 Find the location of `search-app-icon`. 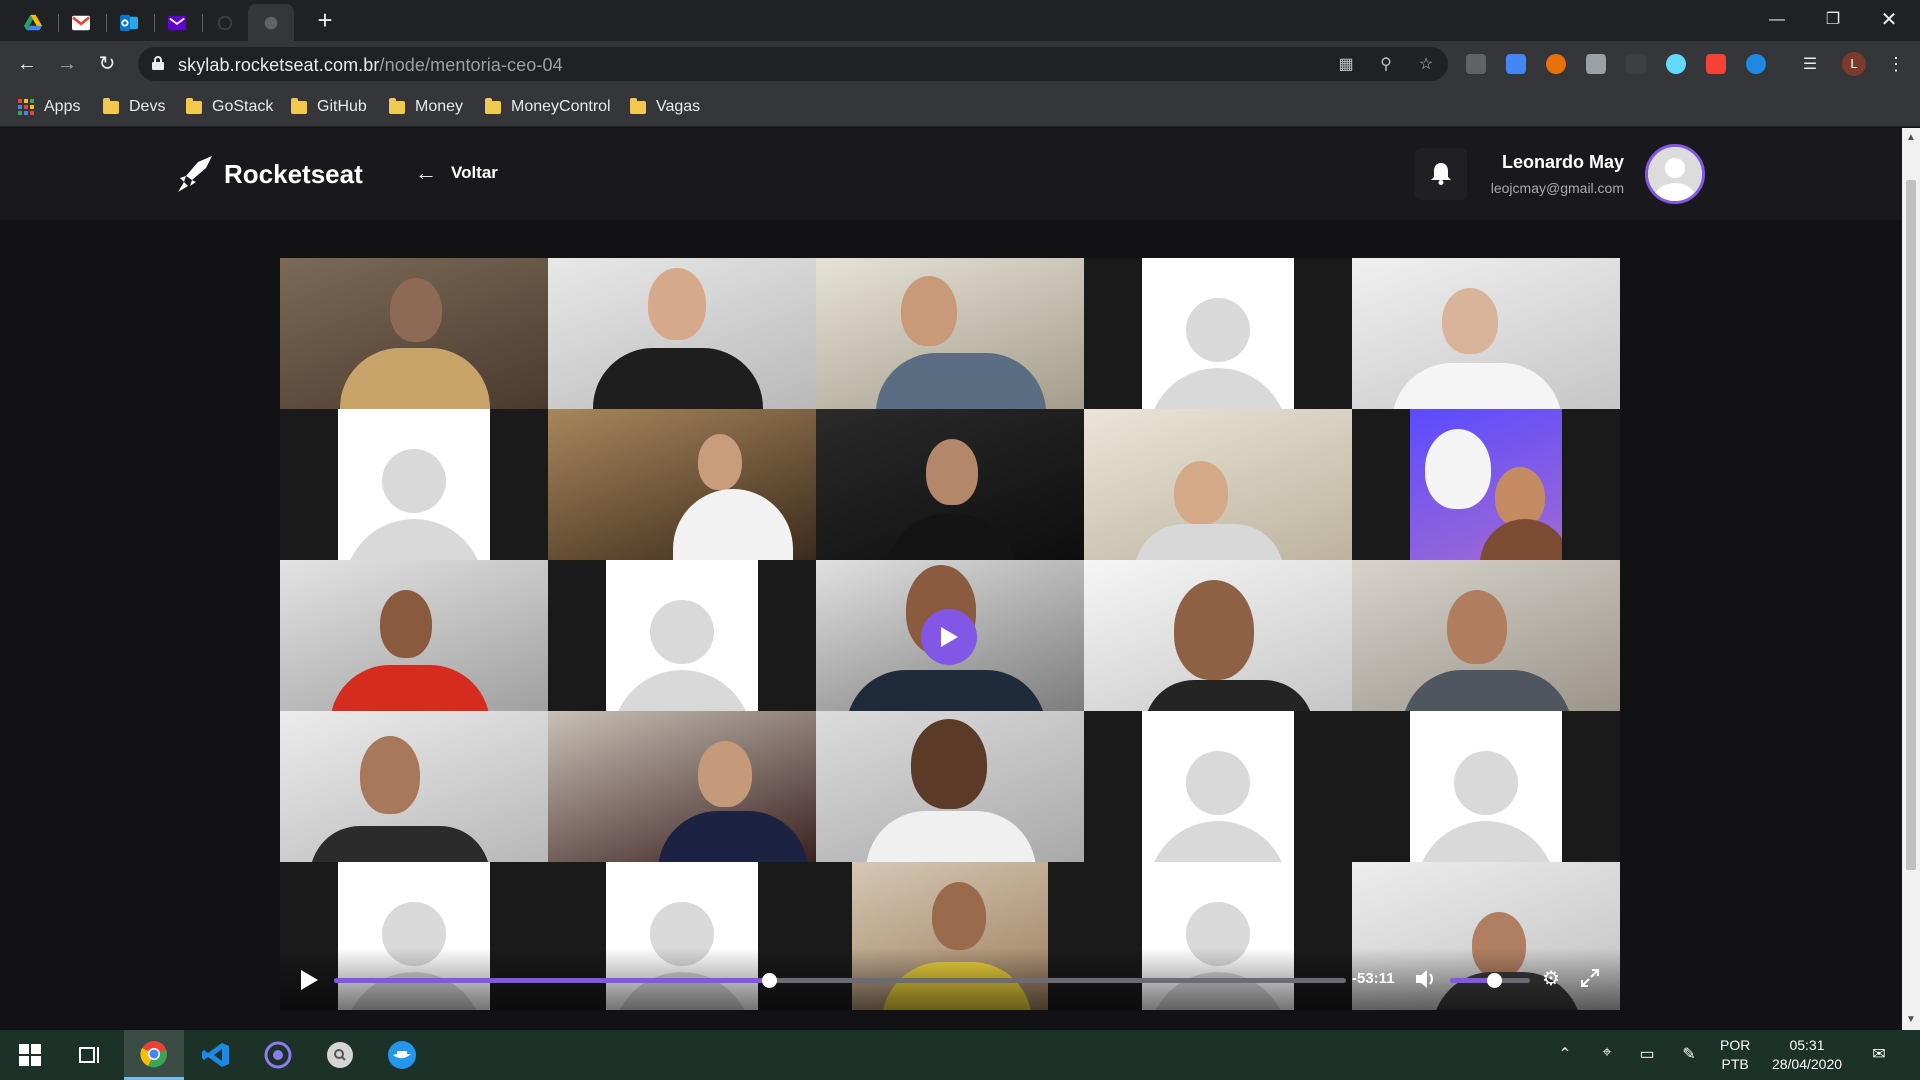

search-app-icon is located at coordinates (340, 1055).